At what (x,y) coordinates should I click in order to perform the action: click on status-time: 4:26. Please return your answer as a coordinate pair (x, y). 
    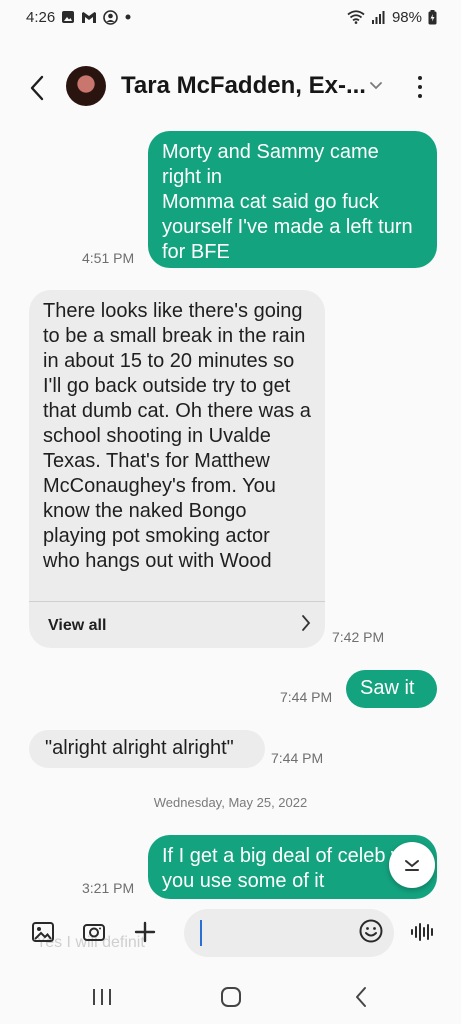
    Looking at the image, I should click on (41, 17).